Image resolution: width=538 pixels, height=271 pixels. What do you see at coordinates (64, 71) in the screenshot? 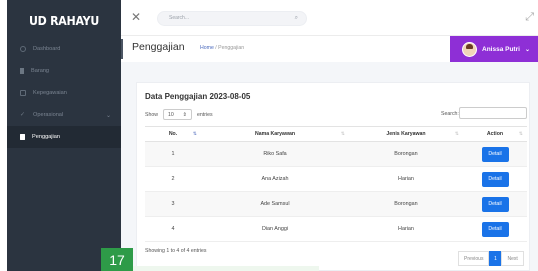
I see `sidebar-item-barang: Barang` at bounding box center [64, 71].